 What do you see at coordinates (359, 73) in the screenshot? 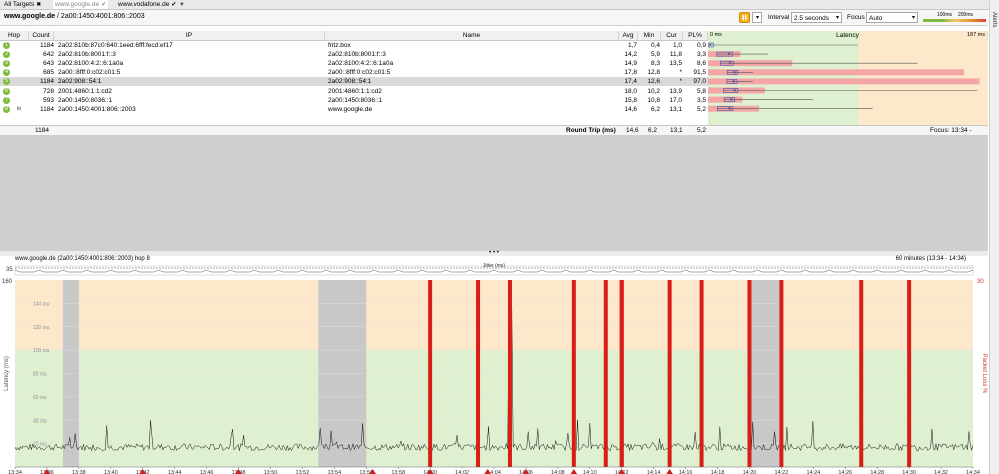
I see `cell-name: 2a00::8fff:0:c02:c01:5` at bounding box center [359, 73].